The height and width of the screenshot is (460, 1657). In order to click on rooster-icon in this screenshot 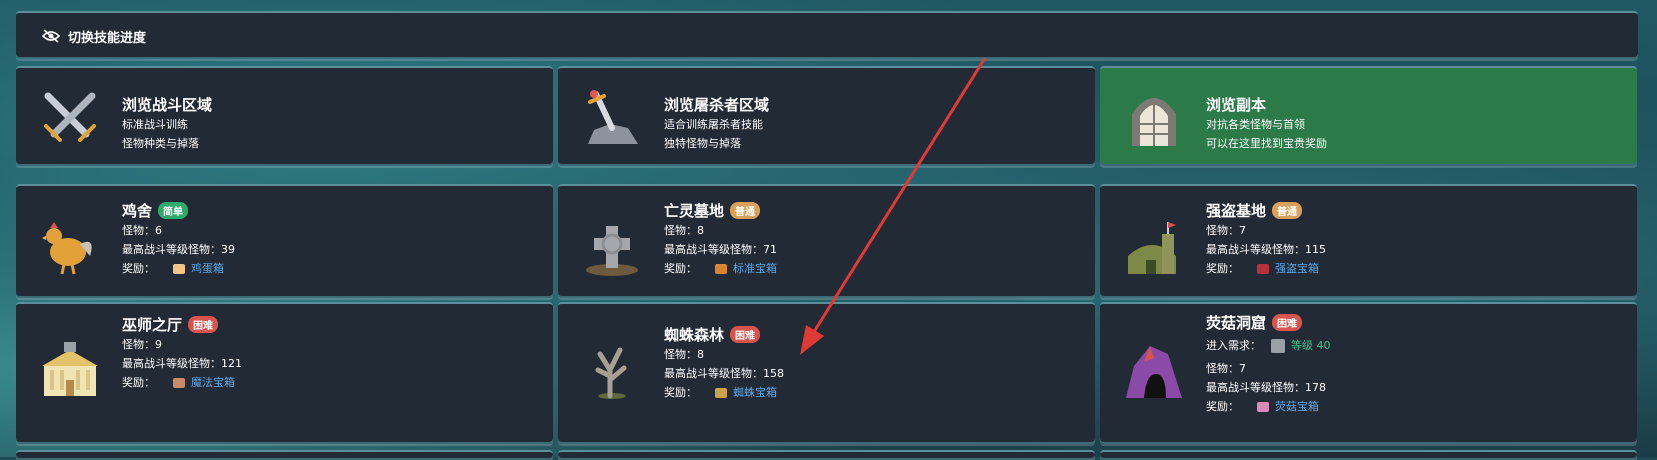, I will do `click(67, 248)`.